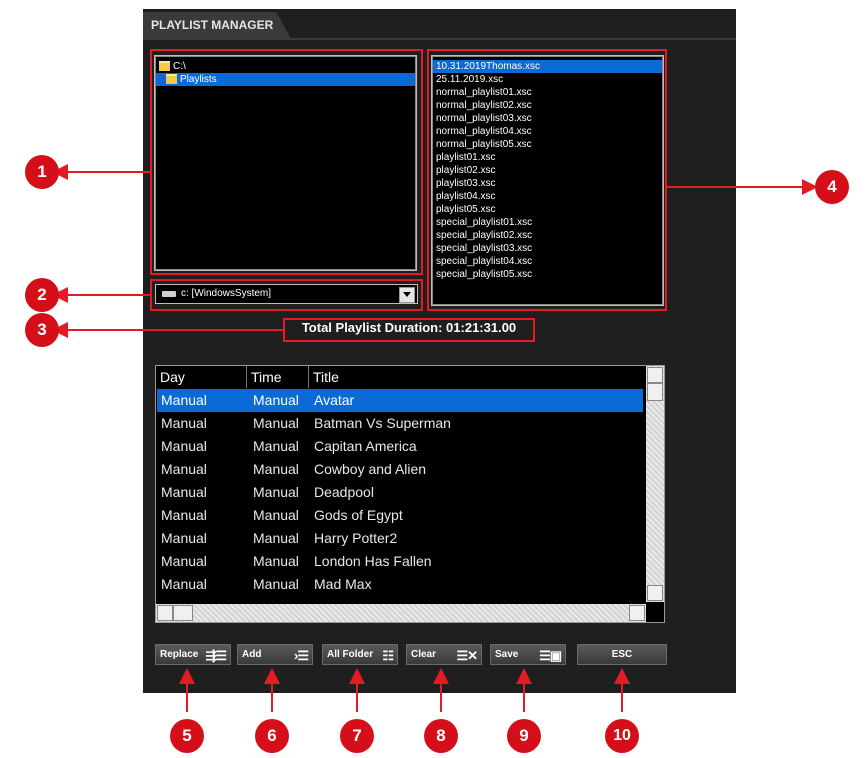 This screenshot has width=867, height=758. Describe the element at coordinates (441, 736) in the screenshot. I see `callout-8: 8` at that location.